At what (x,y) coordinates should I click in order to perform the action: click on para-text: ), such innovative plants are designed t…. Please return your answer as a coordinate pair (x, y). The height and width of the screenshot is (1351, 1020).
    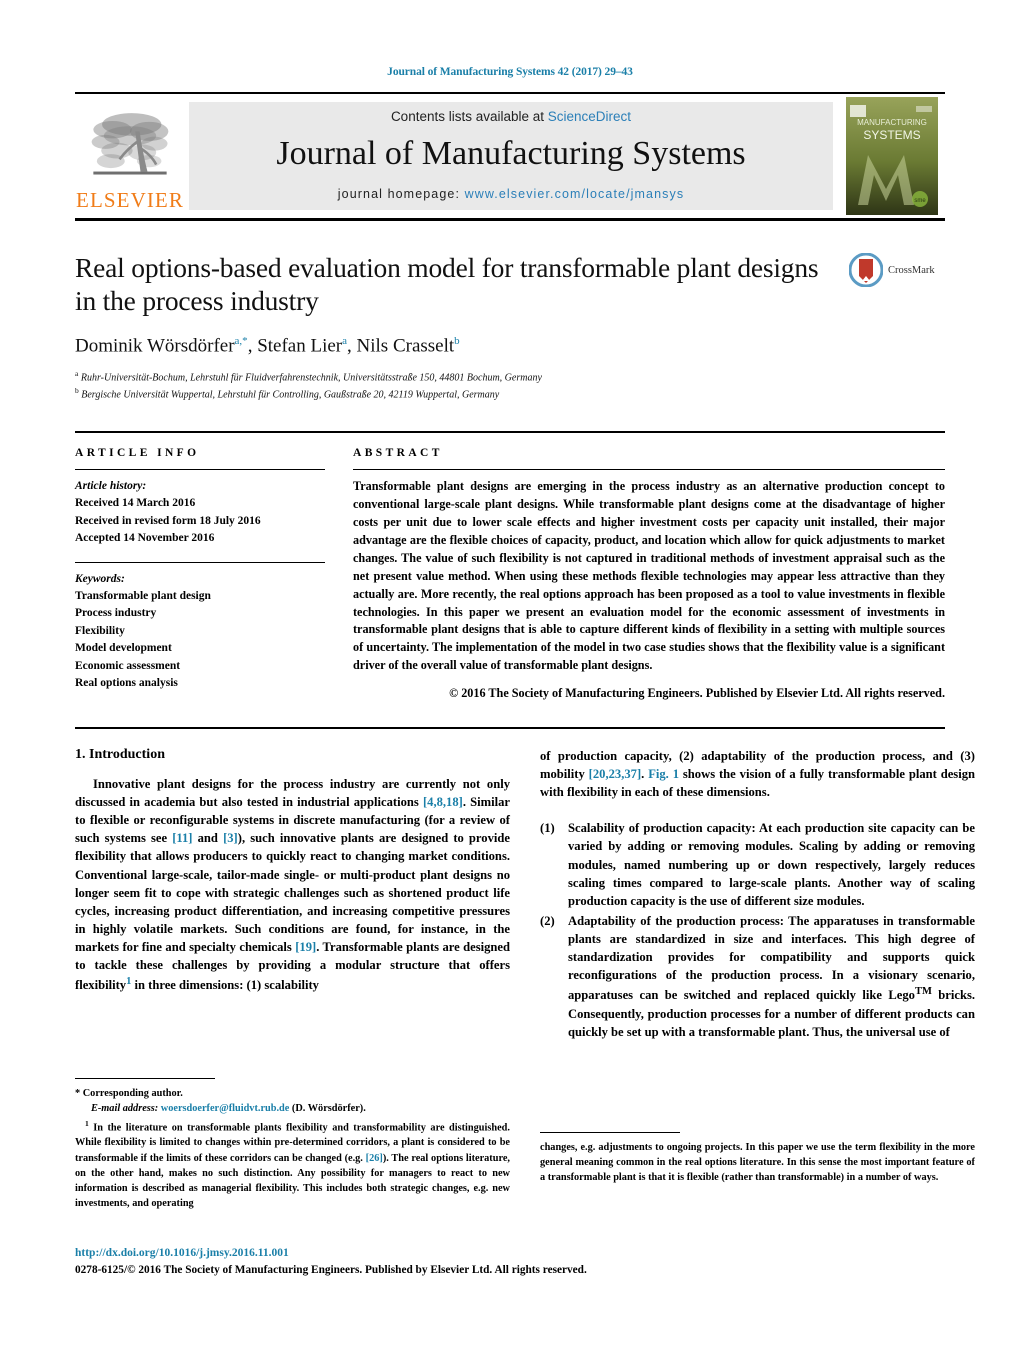
    Looking at the image, I should click on (292, 893).